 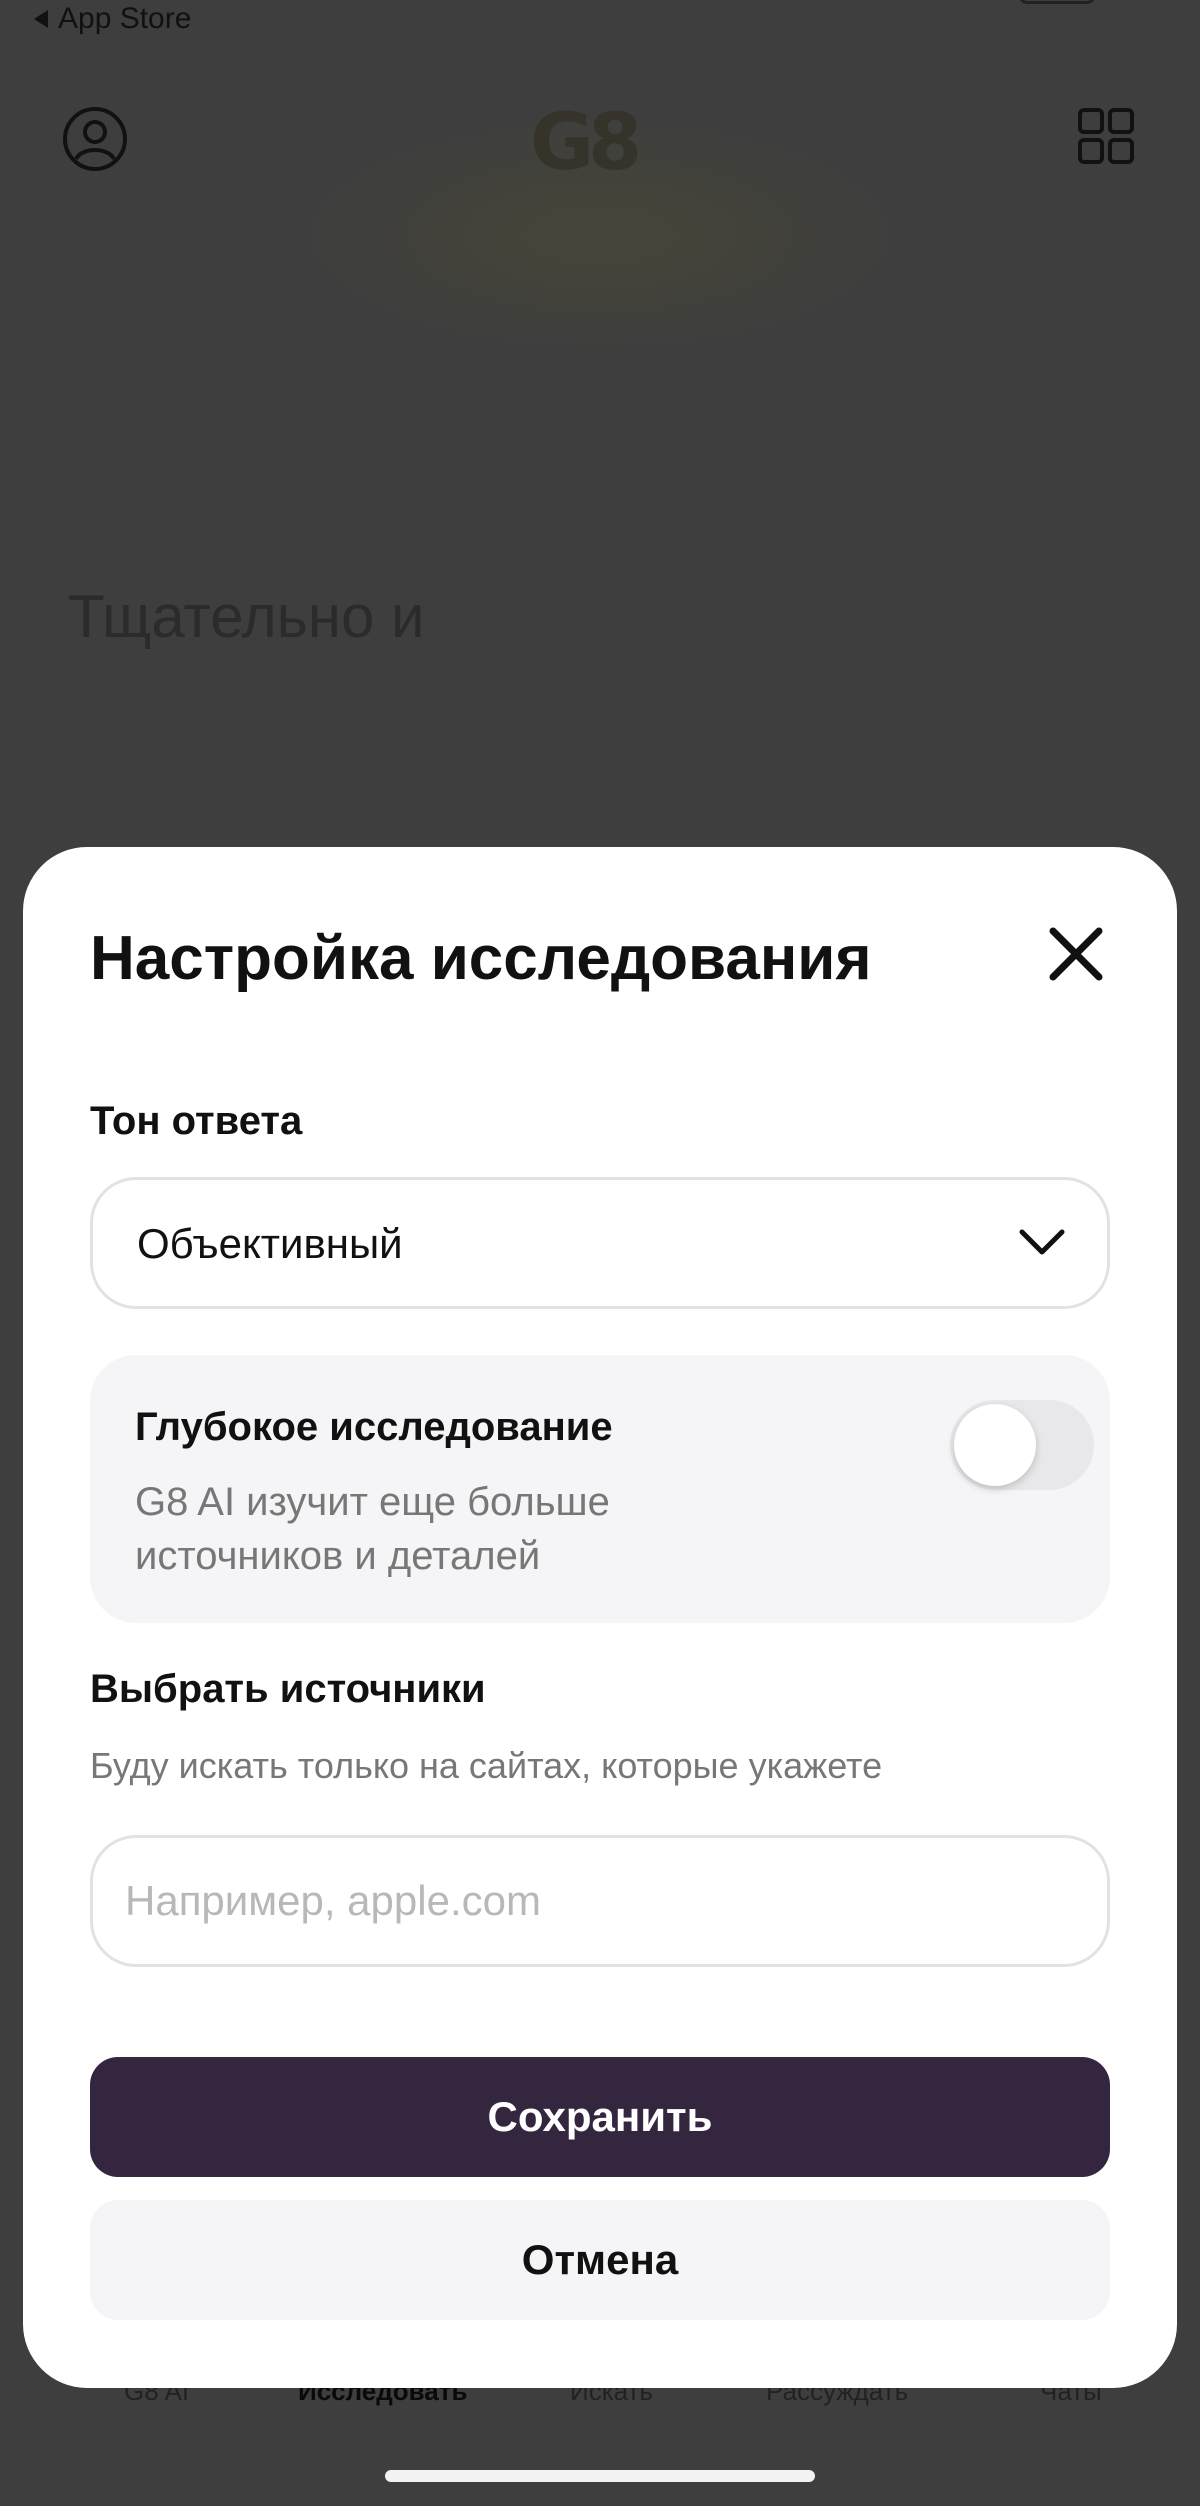 I want to click on close-icon, so click(x=1076, y=954).